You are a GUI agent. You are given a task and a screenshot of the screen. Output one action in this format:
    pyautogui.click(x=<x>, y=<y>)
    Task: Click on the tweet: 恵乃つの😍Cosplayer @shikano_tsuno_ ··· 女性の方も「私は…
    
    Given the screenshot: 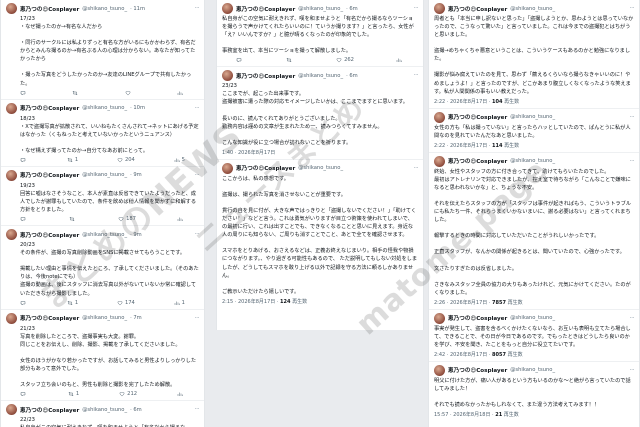 What is the action you would take?
    pyautogui.click(x=534, y=131)
    